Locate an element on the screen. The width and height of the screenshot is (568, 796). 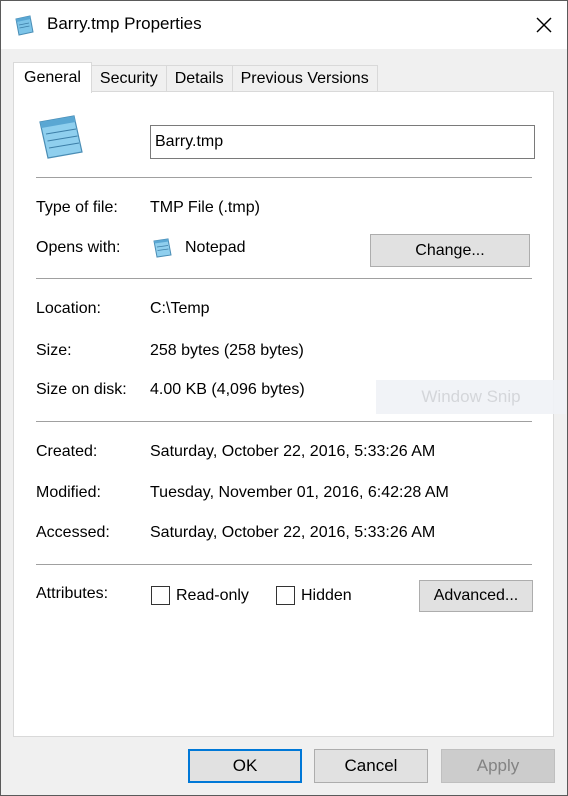
opens-with-value: Notepad is located at coordinates (215, 247).